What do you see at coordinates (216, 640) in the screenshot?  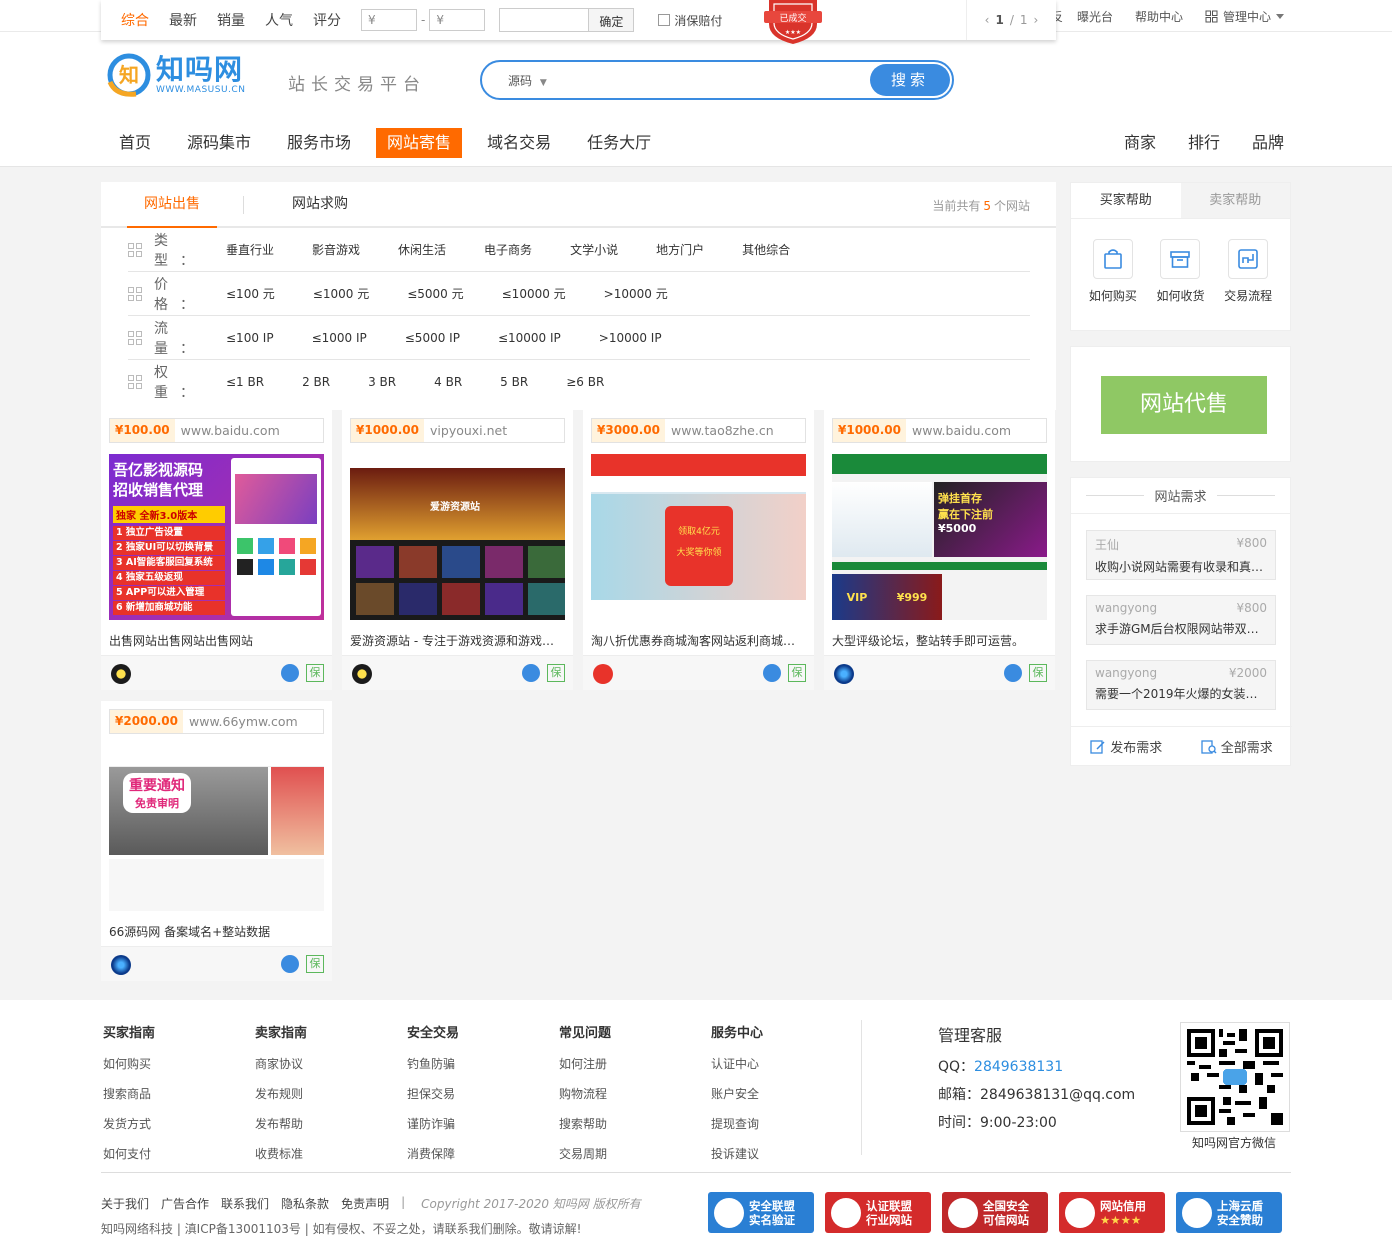 I see `listing-title: 出售网站出售网站出售网站` at bounding box center [216, 640].